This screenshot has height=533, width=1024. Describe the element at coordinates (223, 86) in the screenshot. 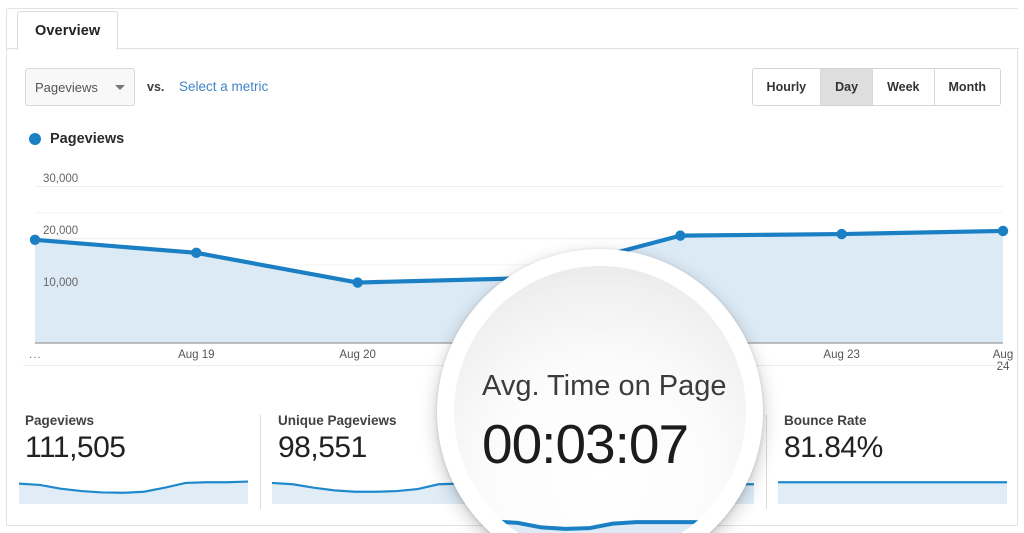

I see `select-a-metric-link: Select a metric` at that location.